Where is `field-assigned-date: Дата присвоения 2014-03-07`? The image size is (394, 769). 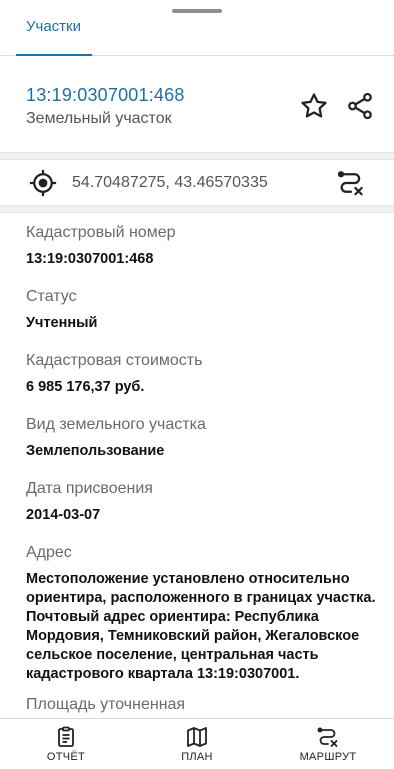
field-assigned-date: Дата присвоения 2014-03-07 is located at coordinates (201, 501).